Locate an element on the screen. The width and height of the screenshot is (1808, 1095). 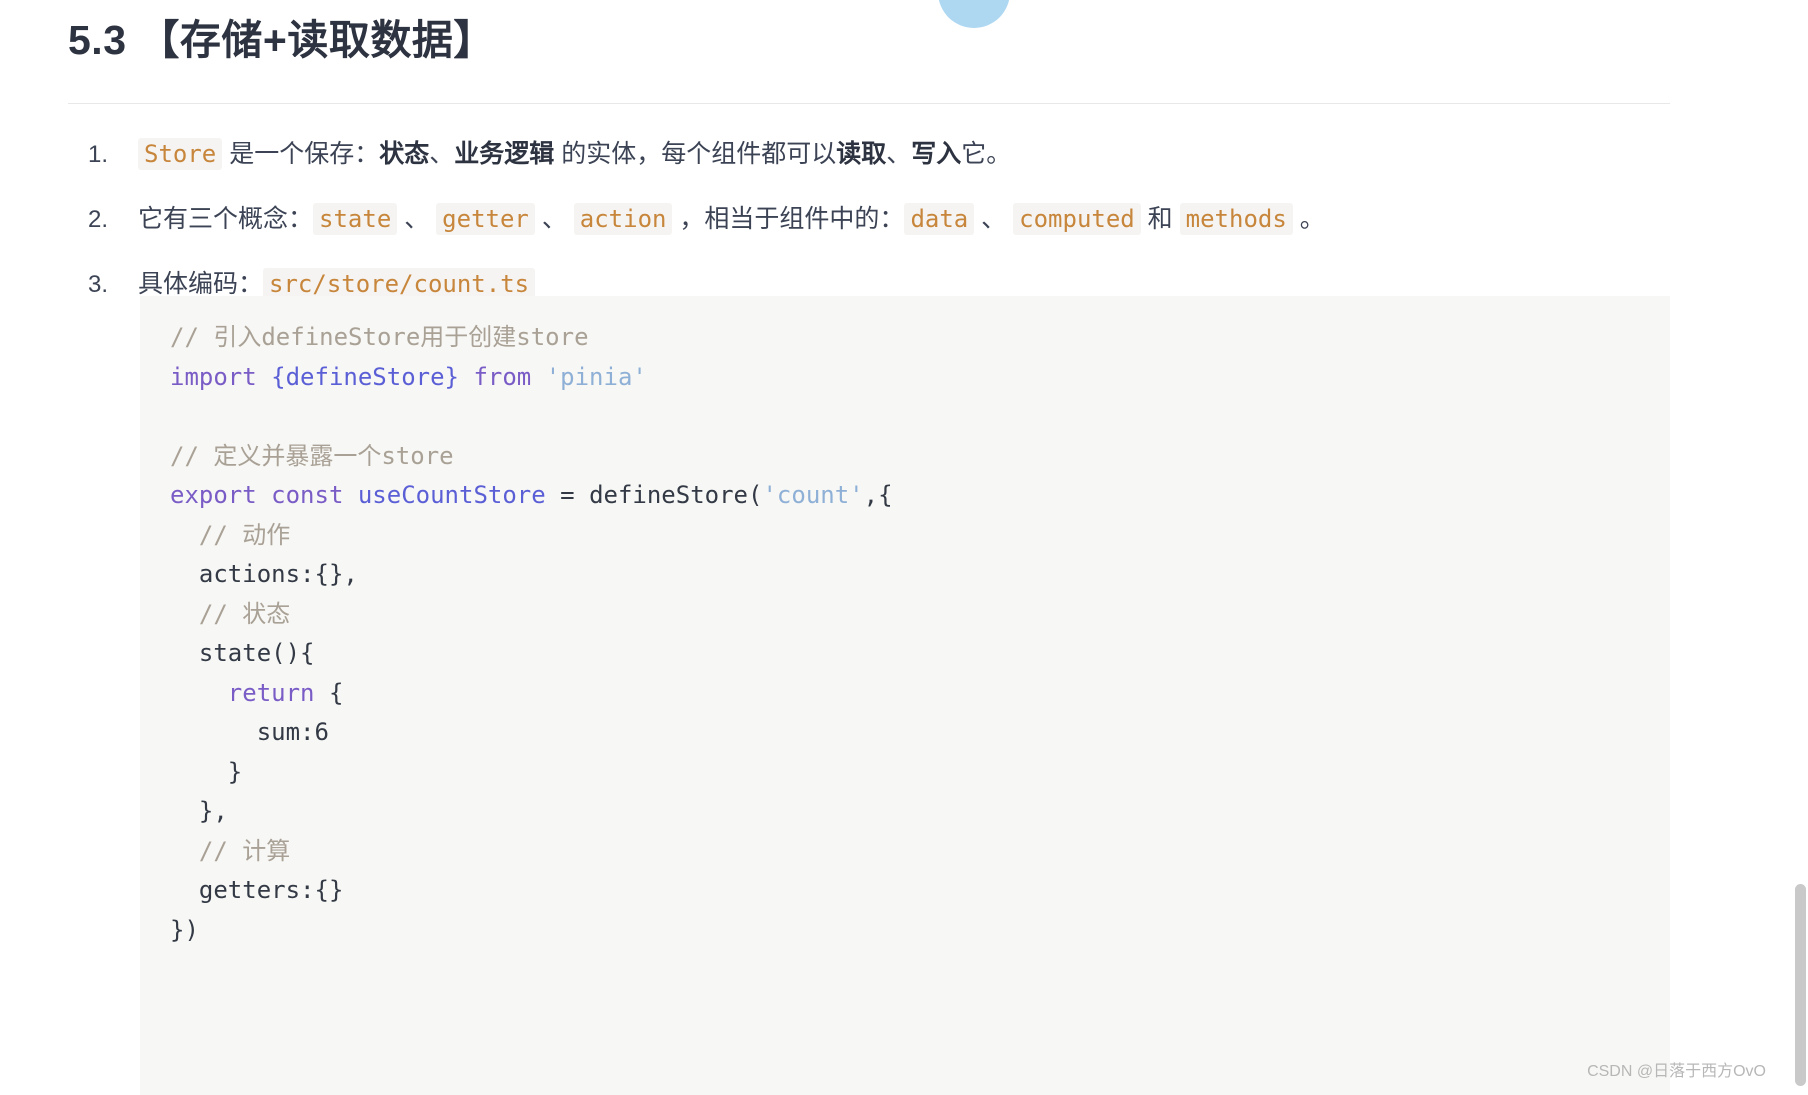
code-line: import {defineStore} from 'pinia' is located at coordinates (905, 378).